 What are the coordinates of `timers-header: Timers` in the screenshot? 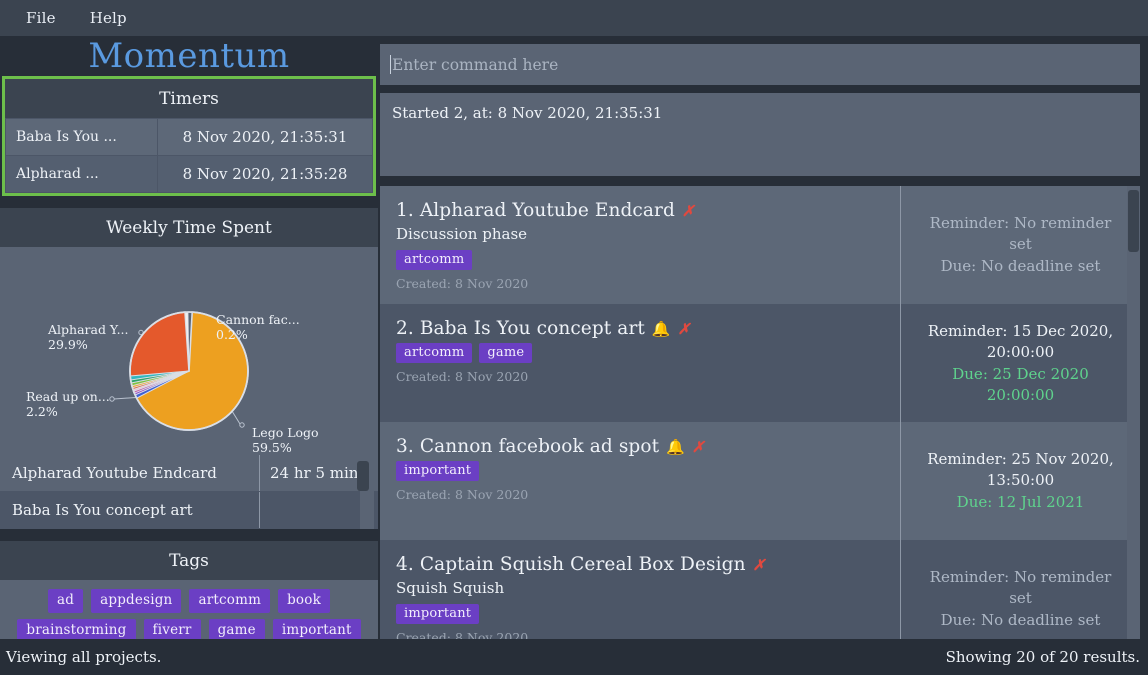 It's located at (189, 98).